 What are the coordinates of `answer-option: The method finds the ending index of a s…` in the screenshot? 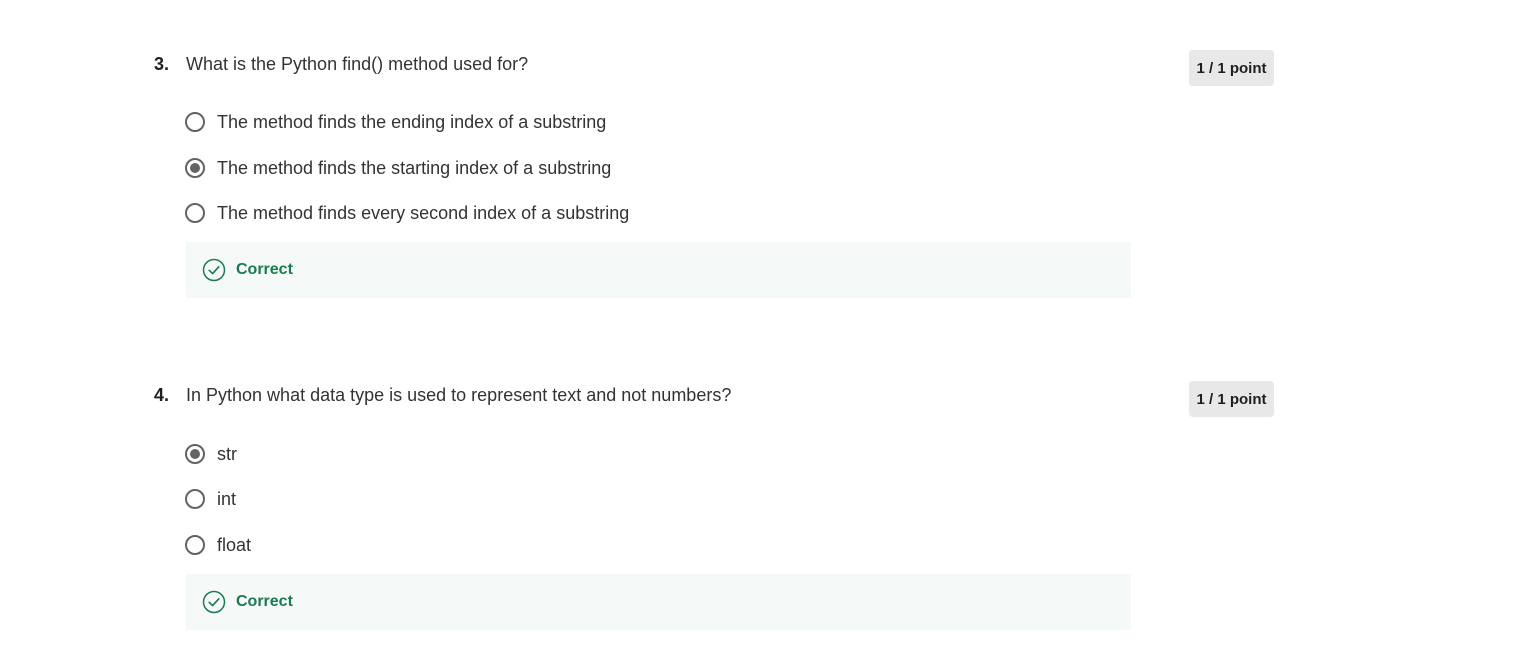 It's located at (395, 122).